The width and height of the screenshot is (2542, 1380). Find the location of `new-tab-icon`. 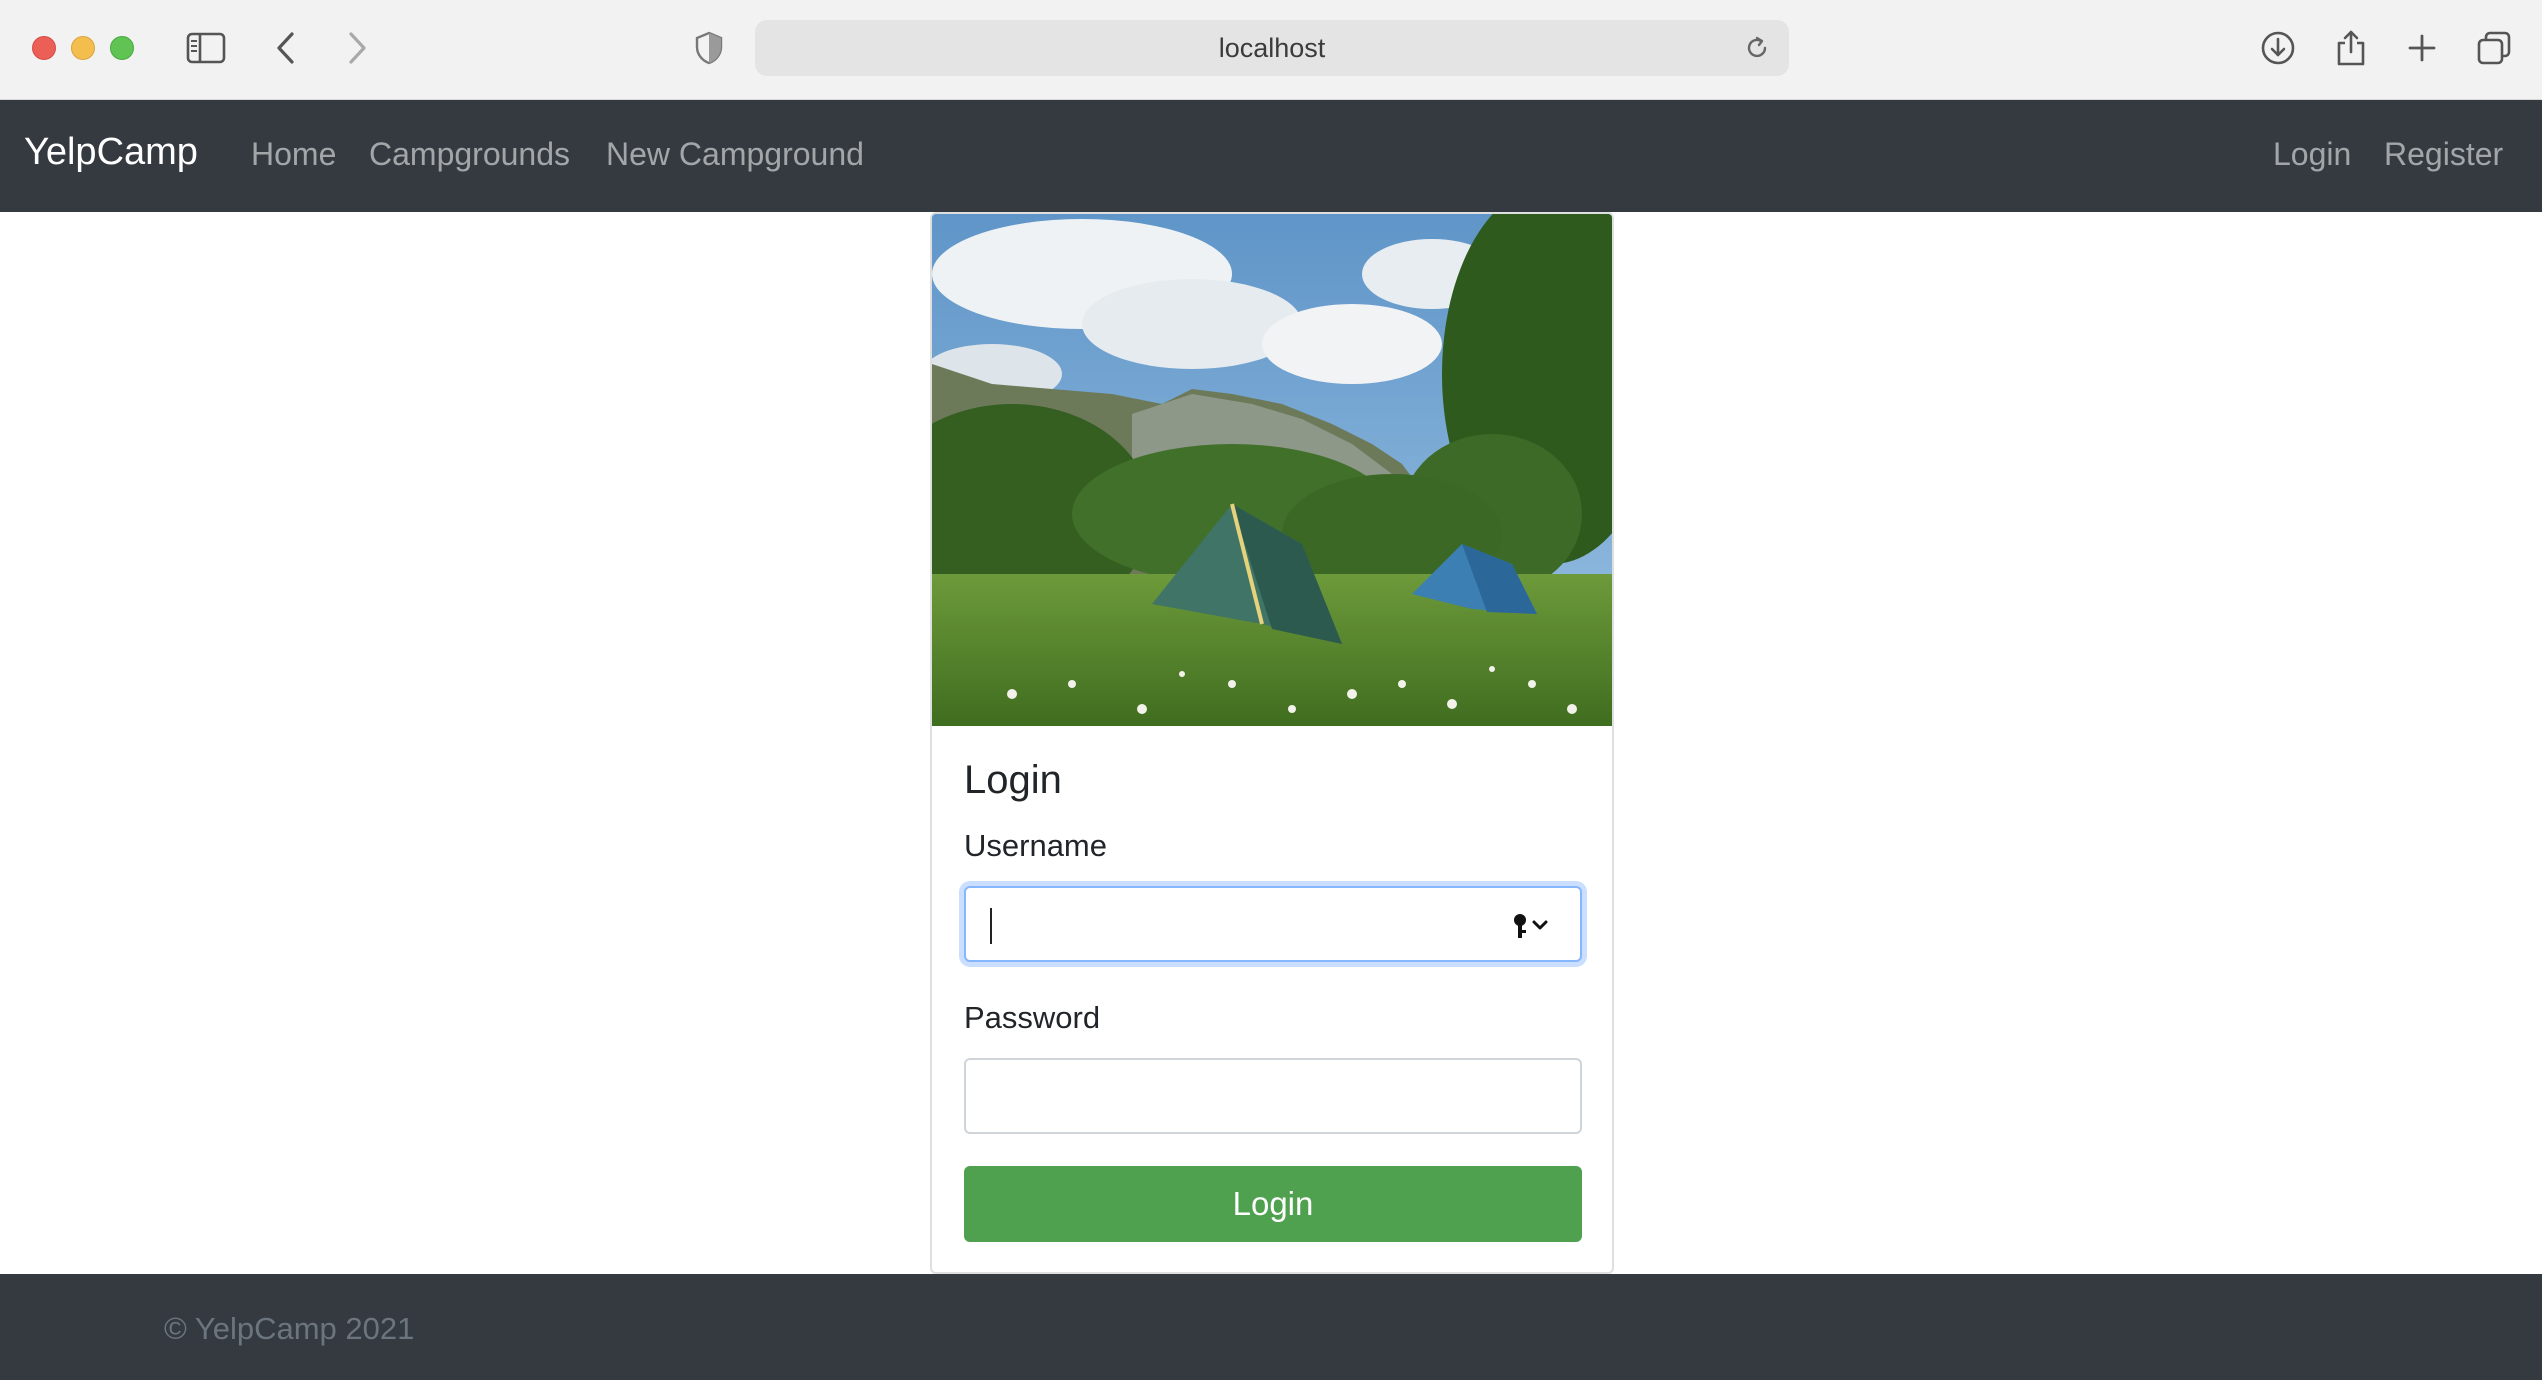

new-tab-icon is located at coordinates (2422, 48).